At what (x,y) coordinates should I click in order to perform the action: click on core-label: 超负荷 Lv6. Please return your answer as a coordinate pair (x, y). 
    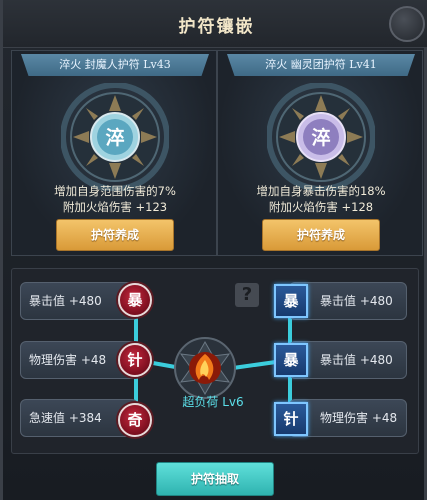
    Looking at the image, I should click on (213, 402).